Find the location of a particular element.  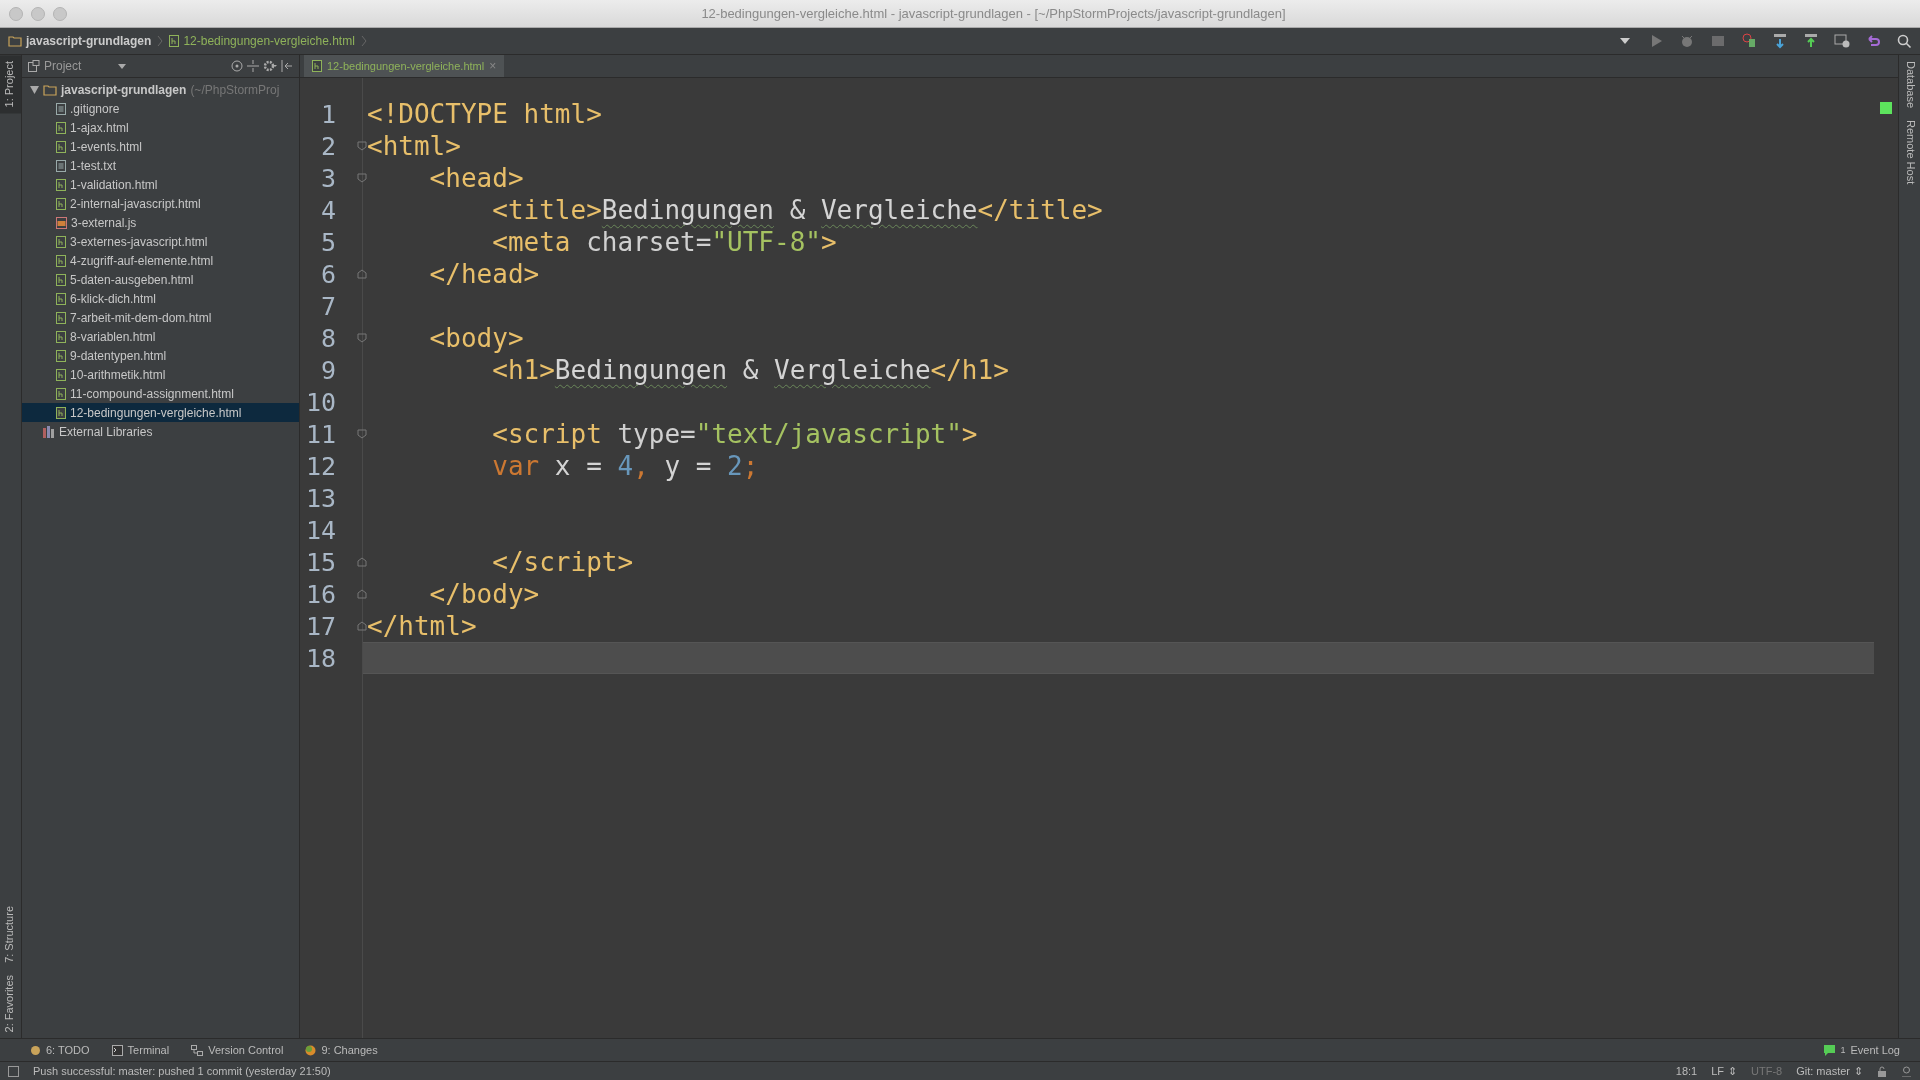

js-file-icon is located at coordinates (61, 222).